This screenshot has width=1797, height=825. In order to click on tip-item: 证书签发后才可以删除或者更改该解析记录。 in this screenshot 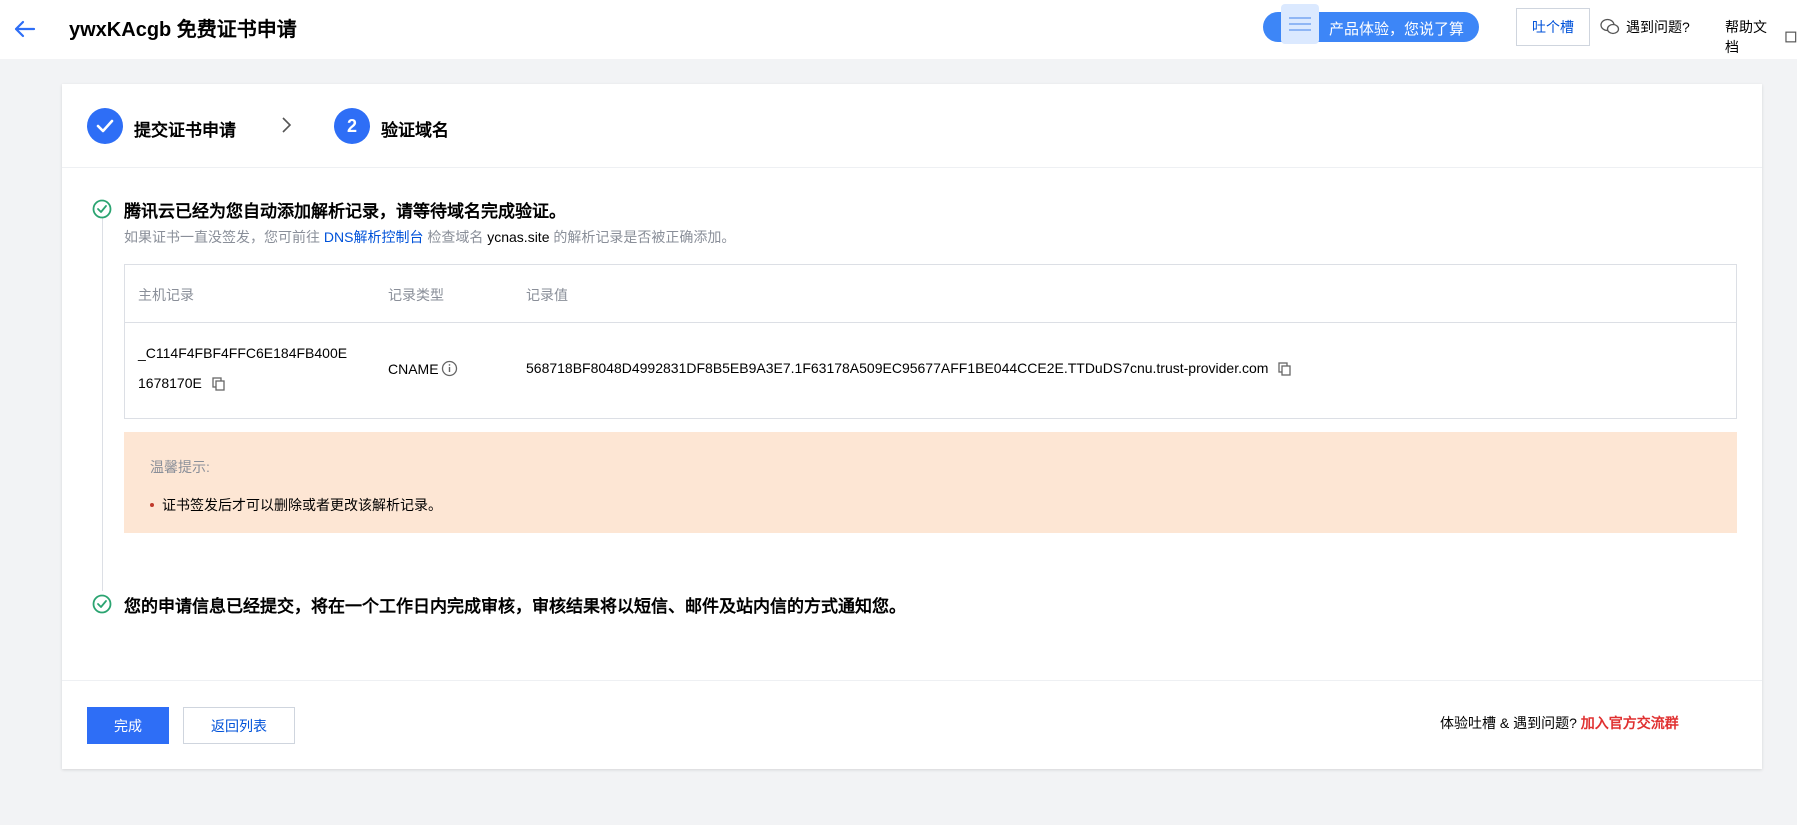, I will do `click(296, 505)`.